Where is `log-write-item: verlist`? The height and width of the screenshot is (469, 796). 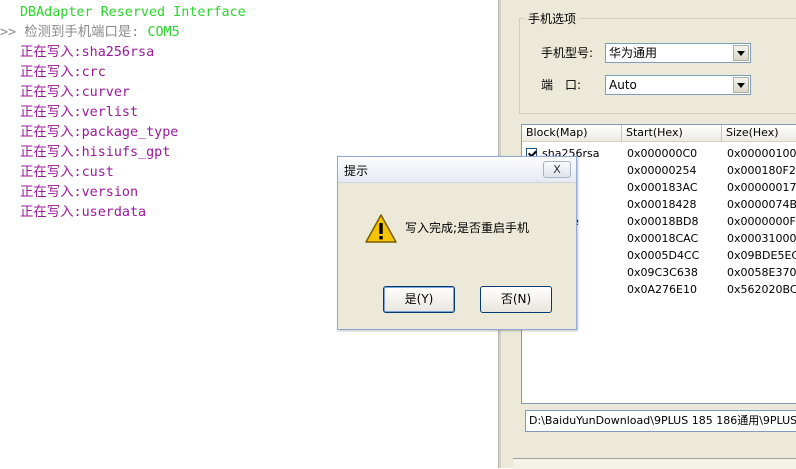 log-write-item: verlist is located at coordinates (110, 112).